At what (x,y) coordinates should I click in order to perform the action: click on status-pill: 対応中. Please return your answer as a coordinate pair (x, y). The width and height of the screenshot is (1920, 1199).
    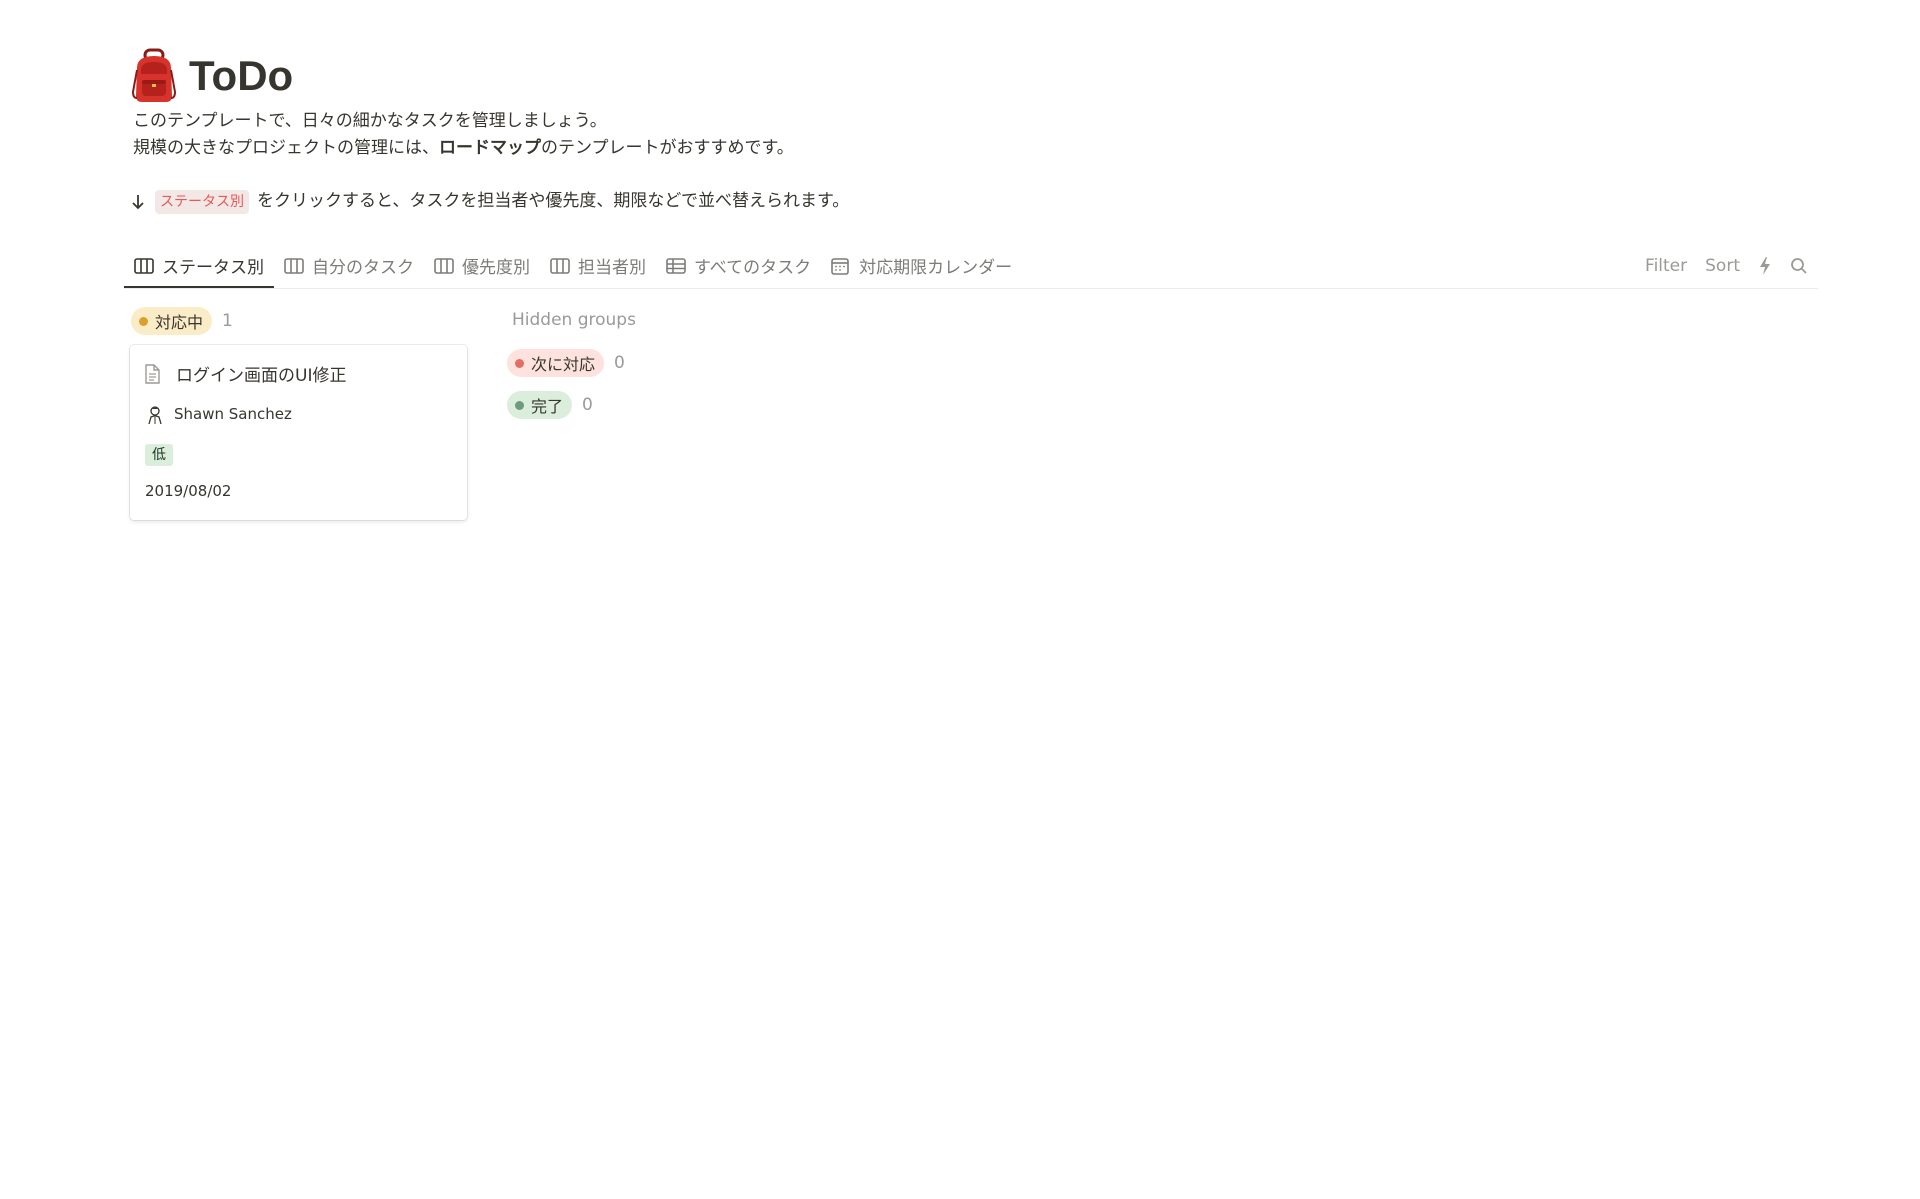
    Looking at the image, I should click on (172, 321).